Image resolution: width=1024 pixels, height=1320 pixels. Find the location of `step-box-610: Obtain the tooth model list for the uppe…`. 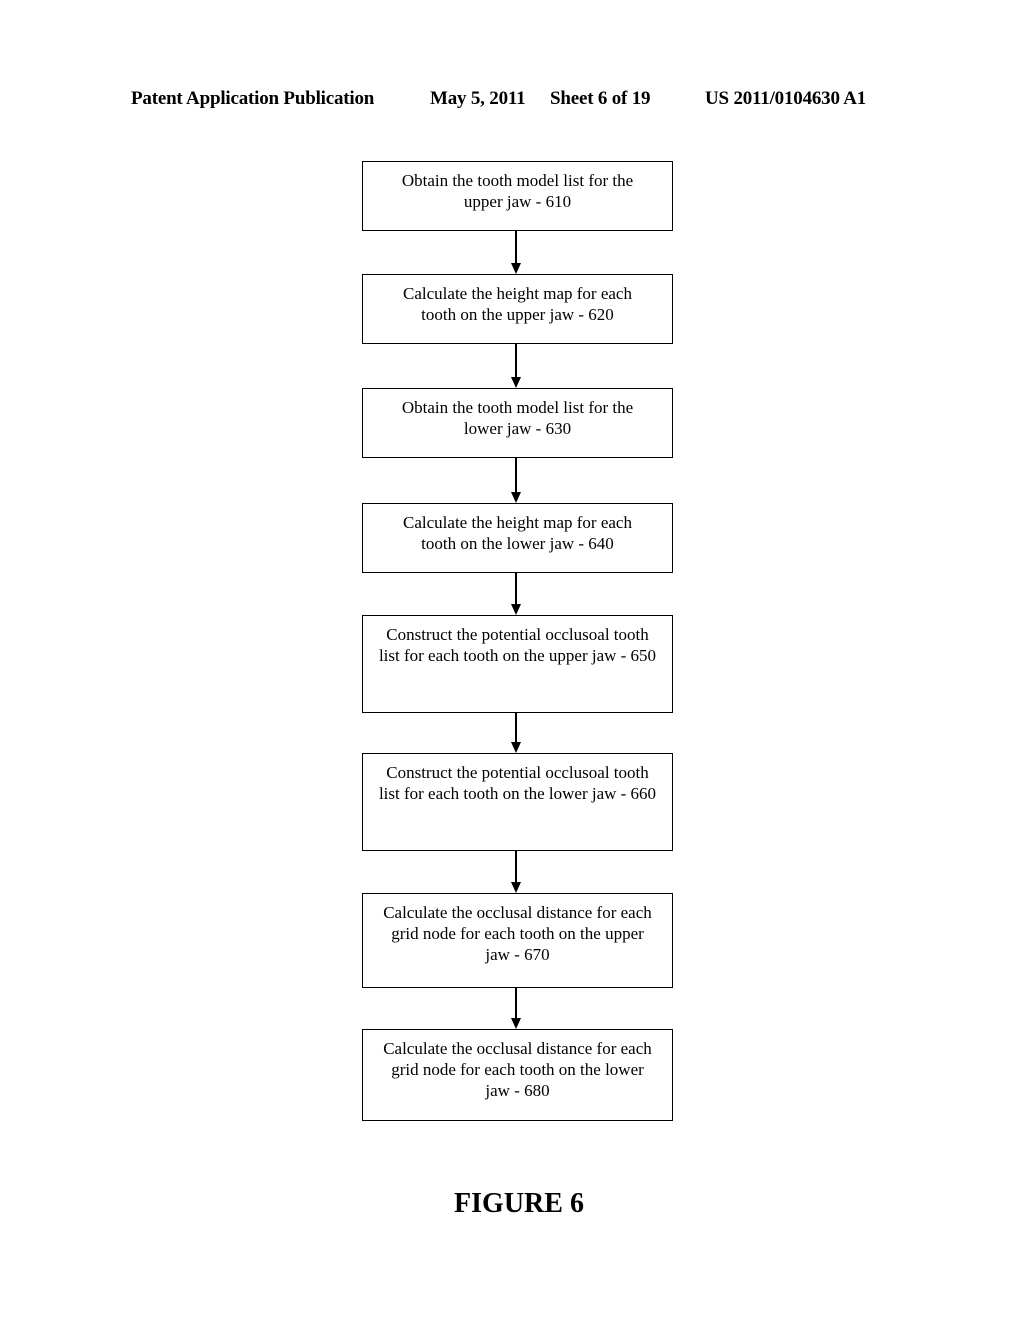

step-box-610: Obtain the tooth model list for the uppe… is located at coordinates (517, 196).